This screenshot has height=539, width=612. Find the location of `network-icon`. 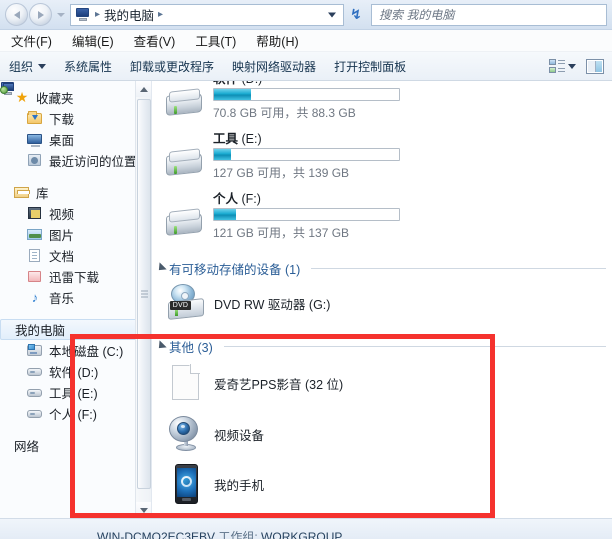

network-icon is located at coordinates (7, 88).